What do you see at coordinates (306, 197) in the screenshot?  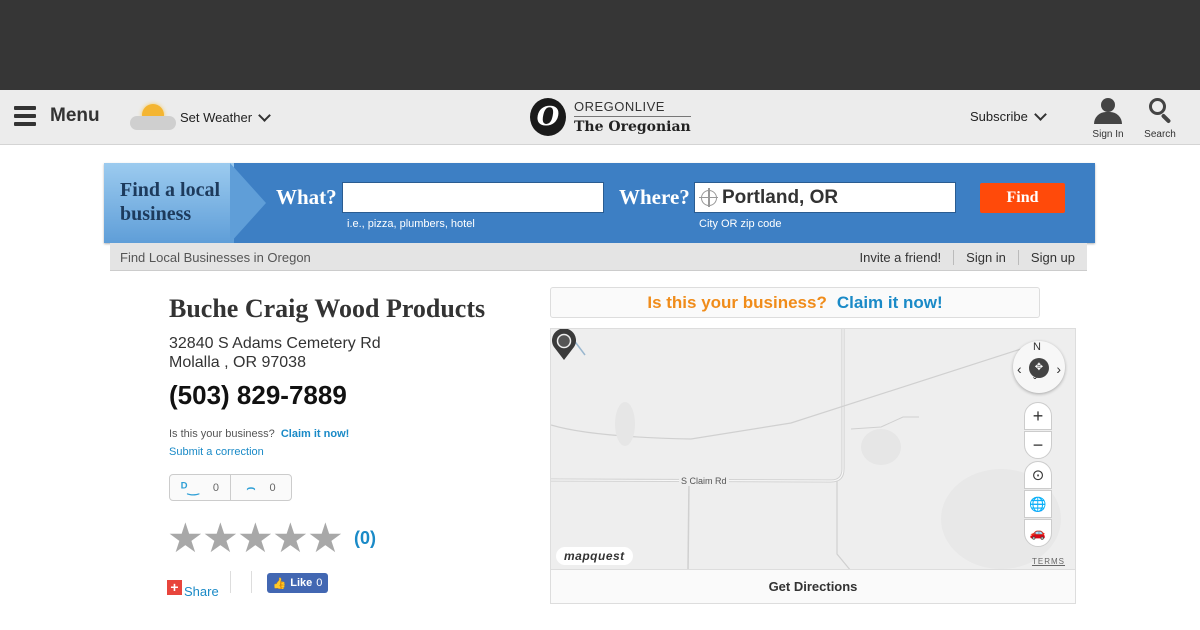 I see `what-label: What?` at bounding box center [306, 197].